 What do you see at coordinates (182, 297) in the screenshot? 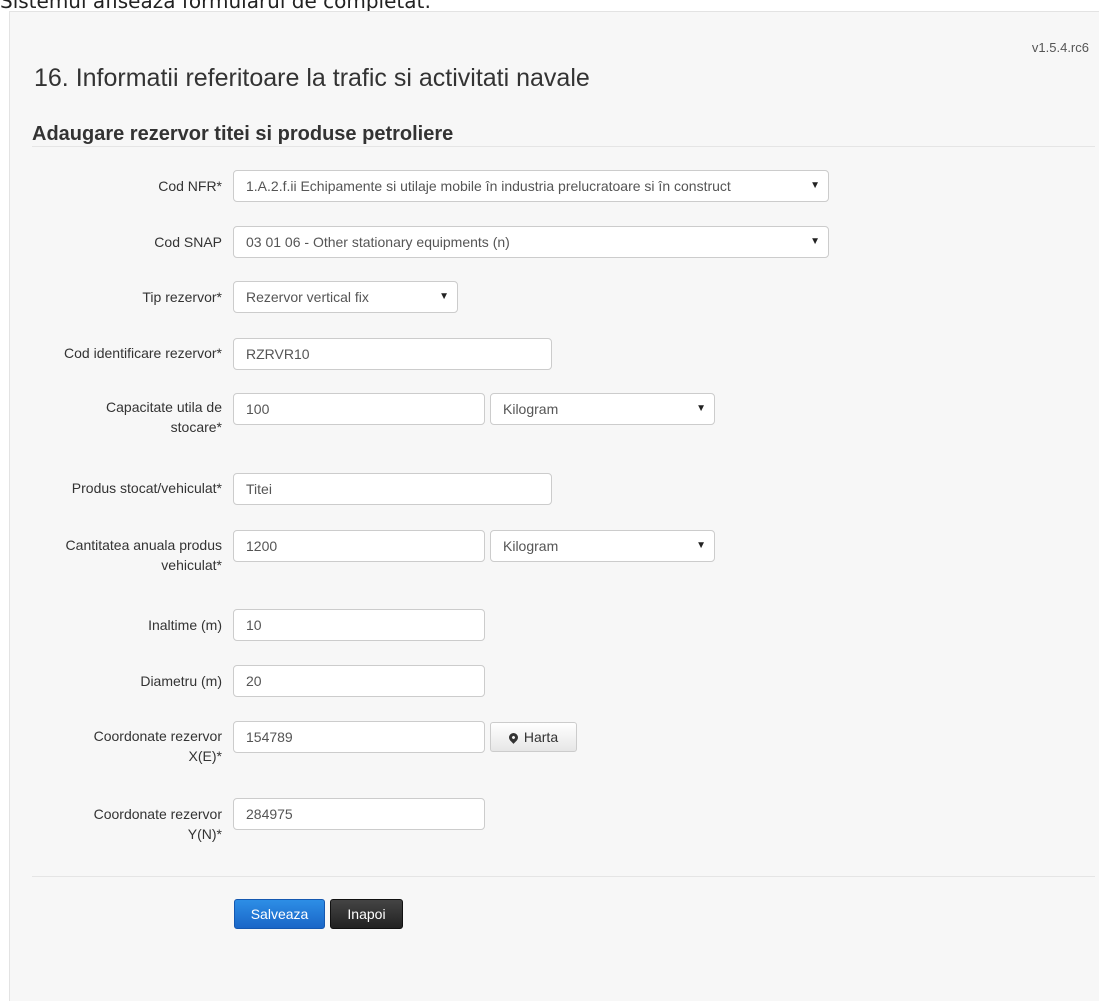
I see `tip-rezervor-label: Tip rezervor*` at bounding box center [182, 297].